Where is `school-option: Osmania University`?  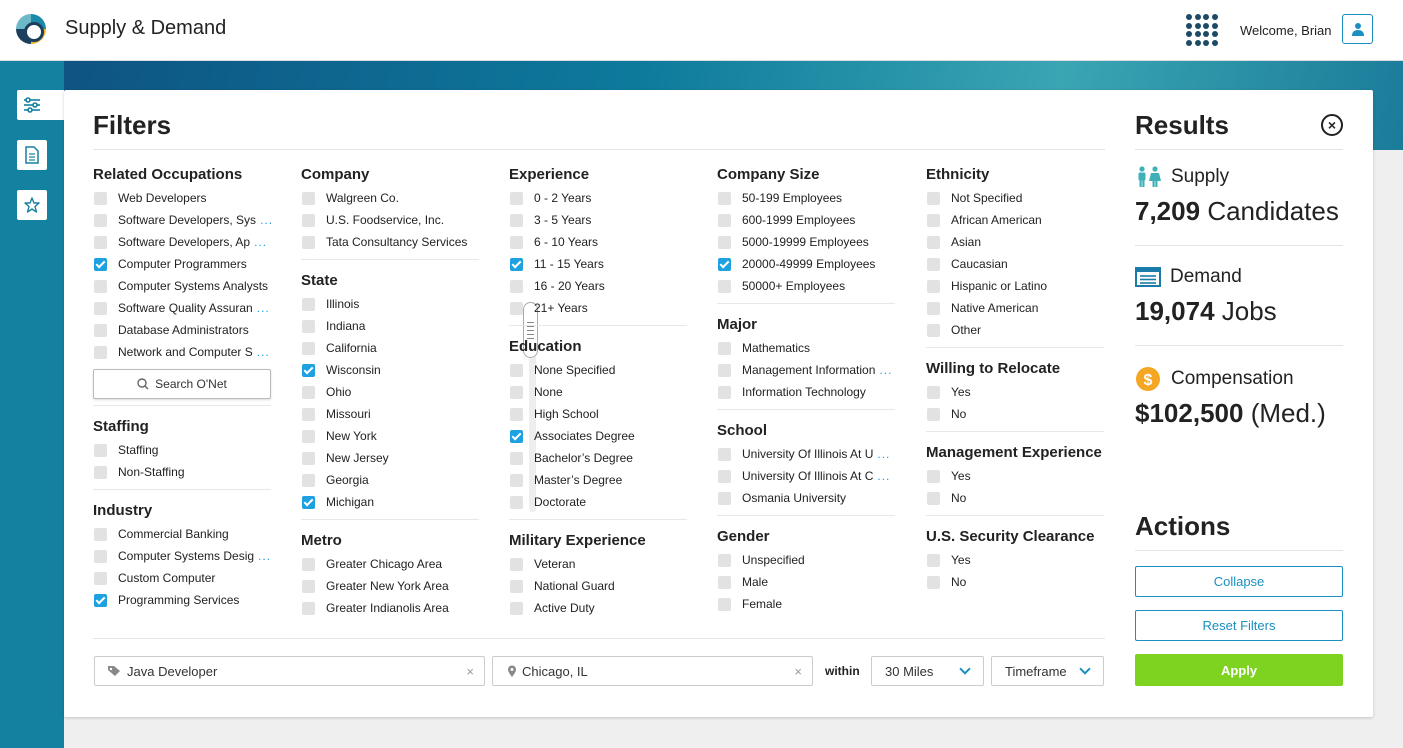
school-option: Osmania University is located at coordinates (807, 498).